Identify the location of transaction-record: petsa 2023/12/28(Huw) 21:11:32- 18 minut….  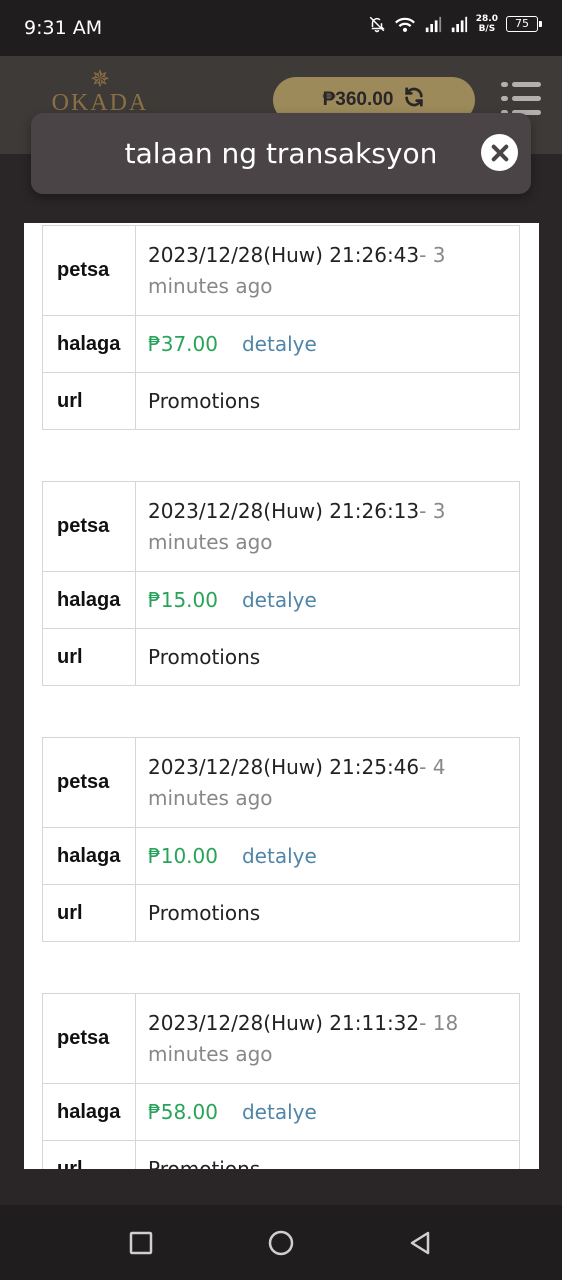
(281, 1081).